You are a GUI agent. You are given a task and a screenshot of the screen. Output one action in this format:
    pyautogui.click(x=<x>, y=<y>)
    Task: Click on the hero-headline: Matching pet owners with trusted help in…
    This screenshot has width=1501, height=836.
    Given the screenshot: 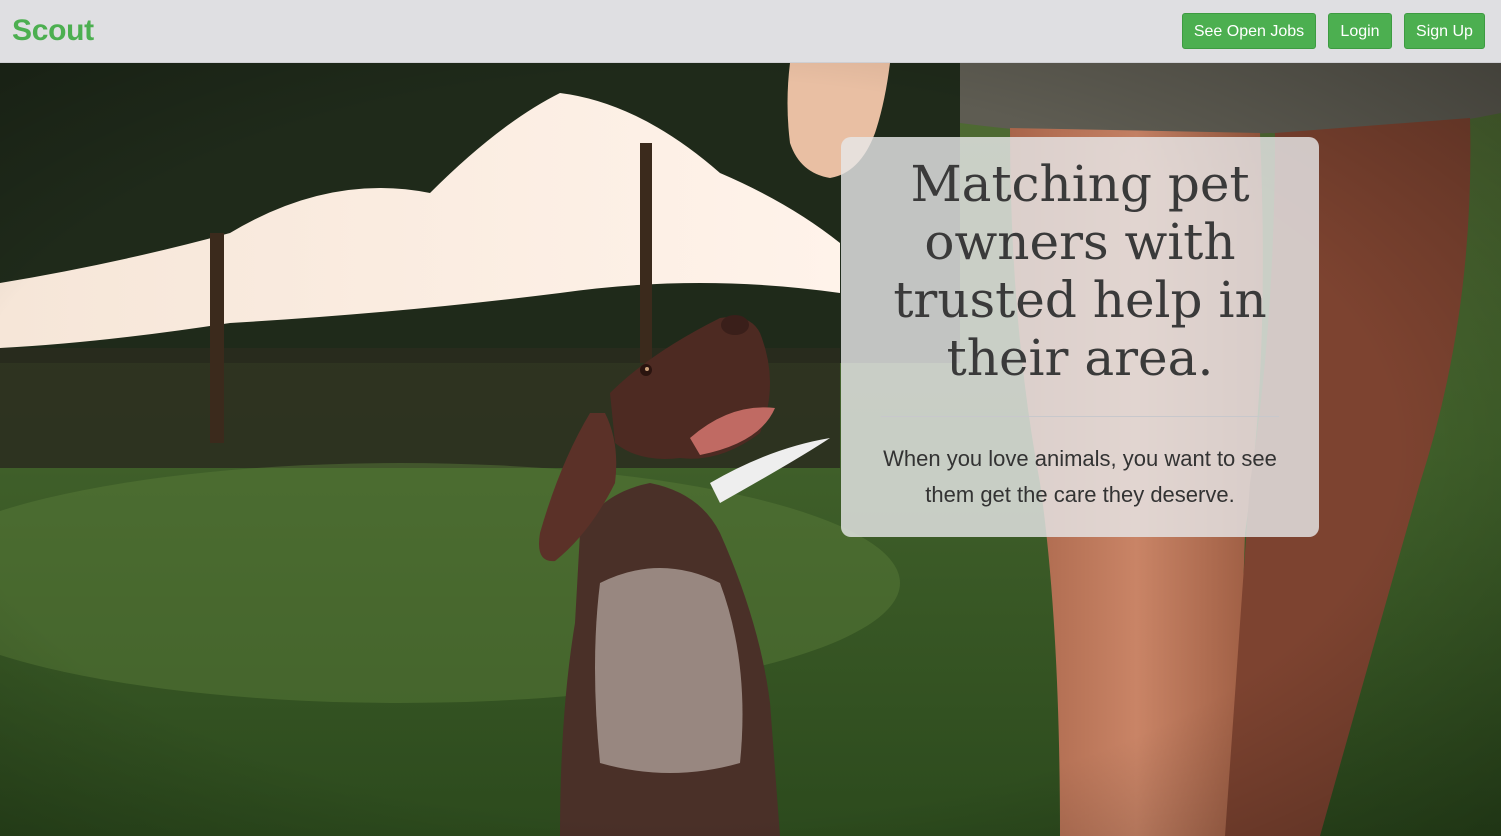 What is the action you would take?
    pyautogui.click(x=1080, y=271)
    